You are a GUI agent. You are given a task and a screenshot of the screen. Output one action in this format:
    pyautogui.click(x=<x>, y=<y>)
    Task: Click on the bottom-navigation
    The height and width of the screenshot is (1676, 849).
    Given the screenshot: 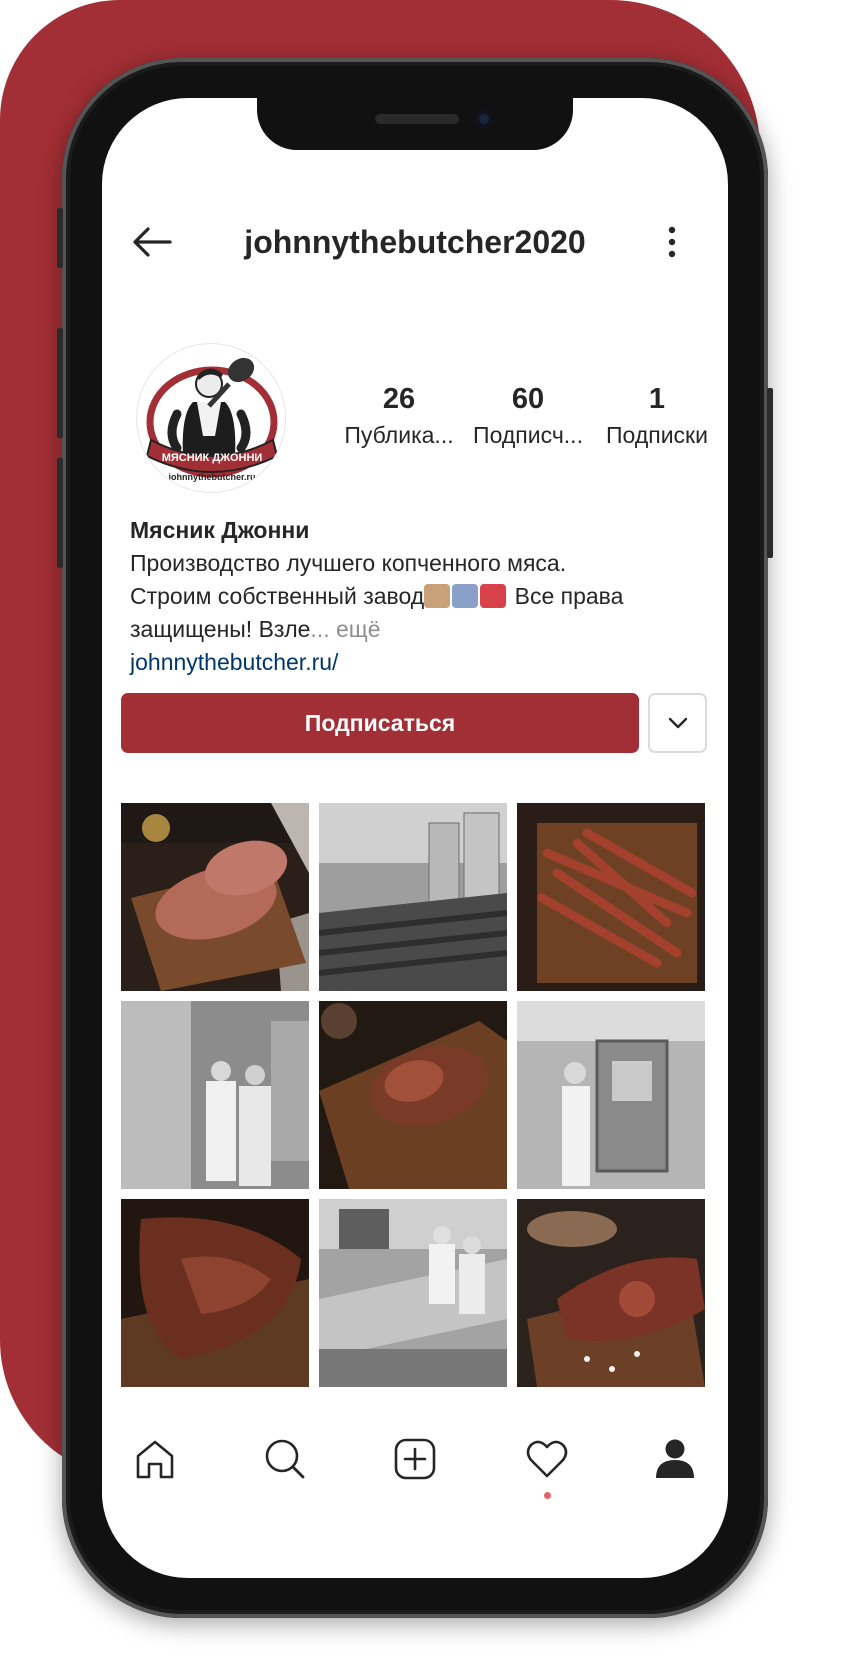 What is the action you would take?
    pyautogui.click(x=415, y=1461)
    